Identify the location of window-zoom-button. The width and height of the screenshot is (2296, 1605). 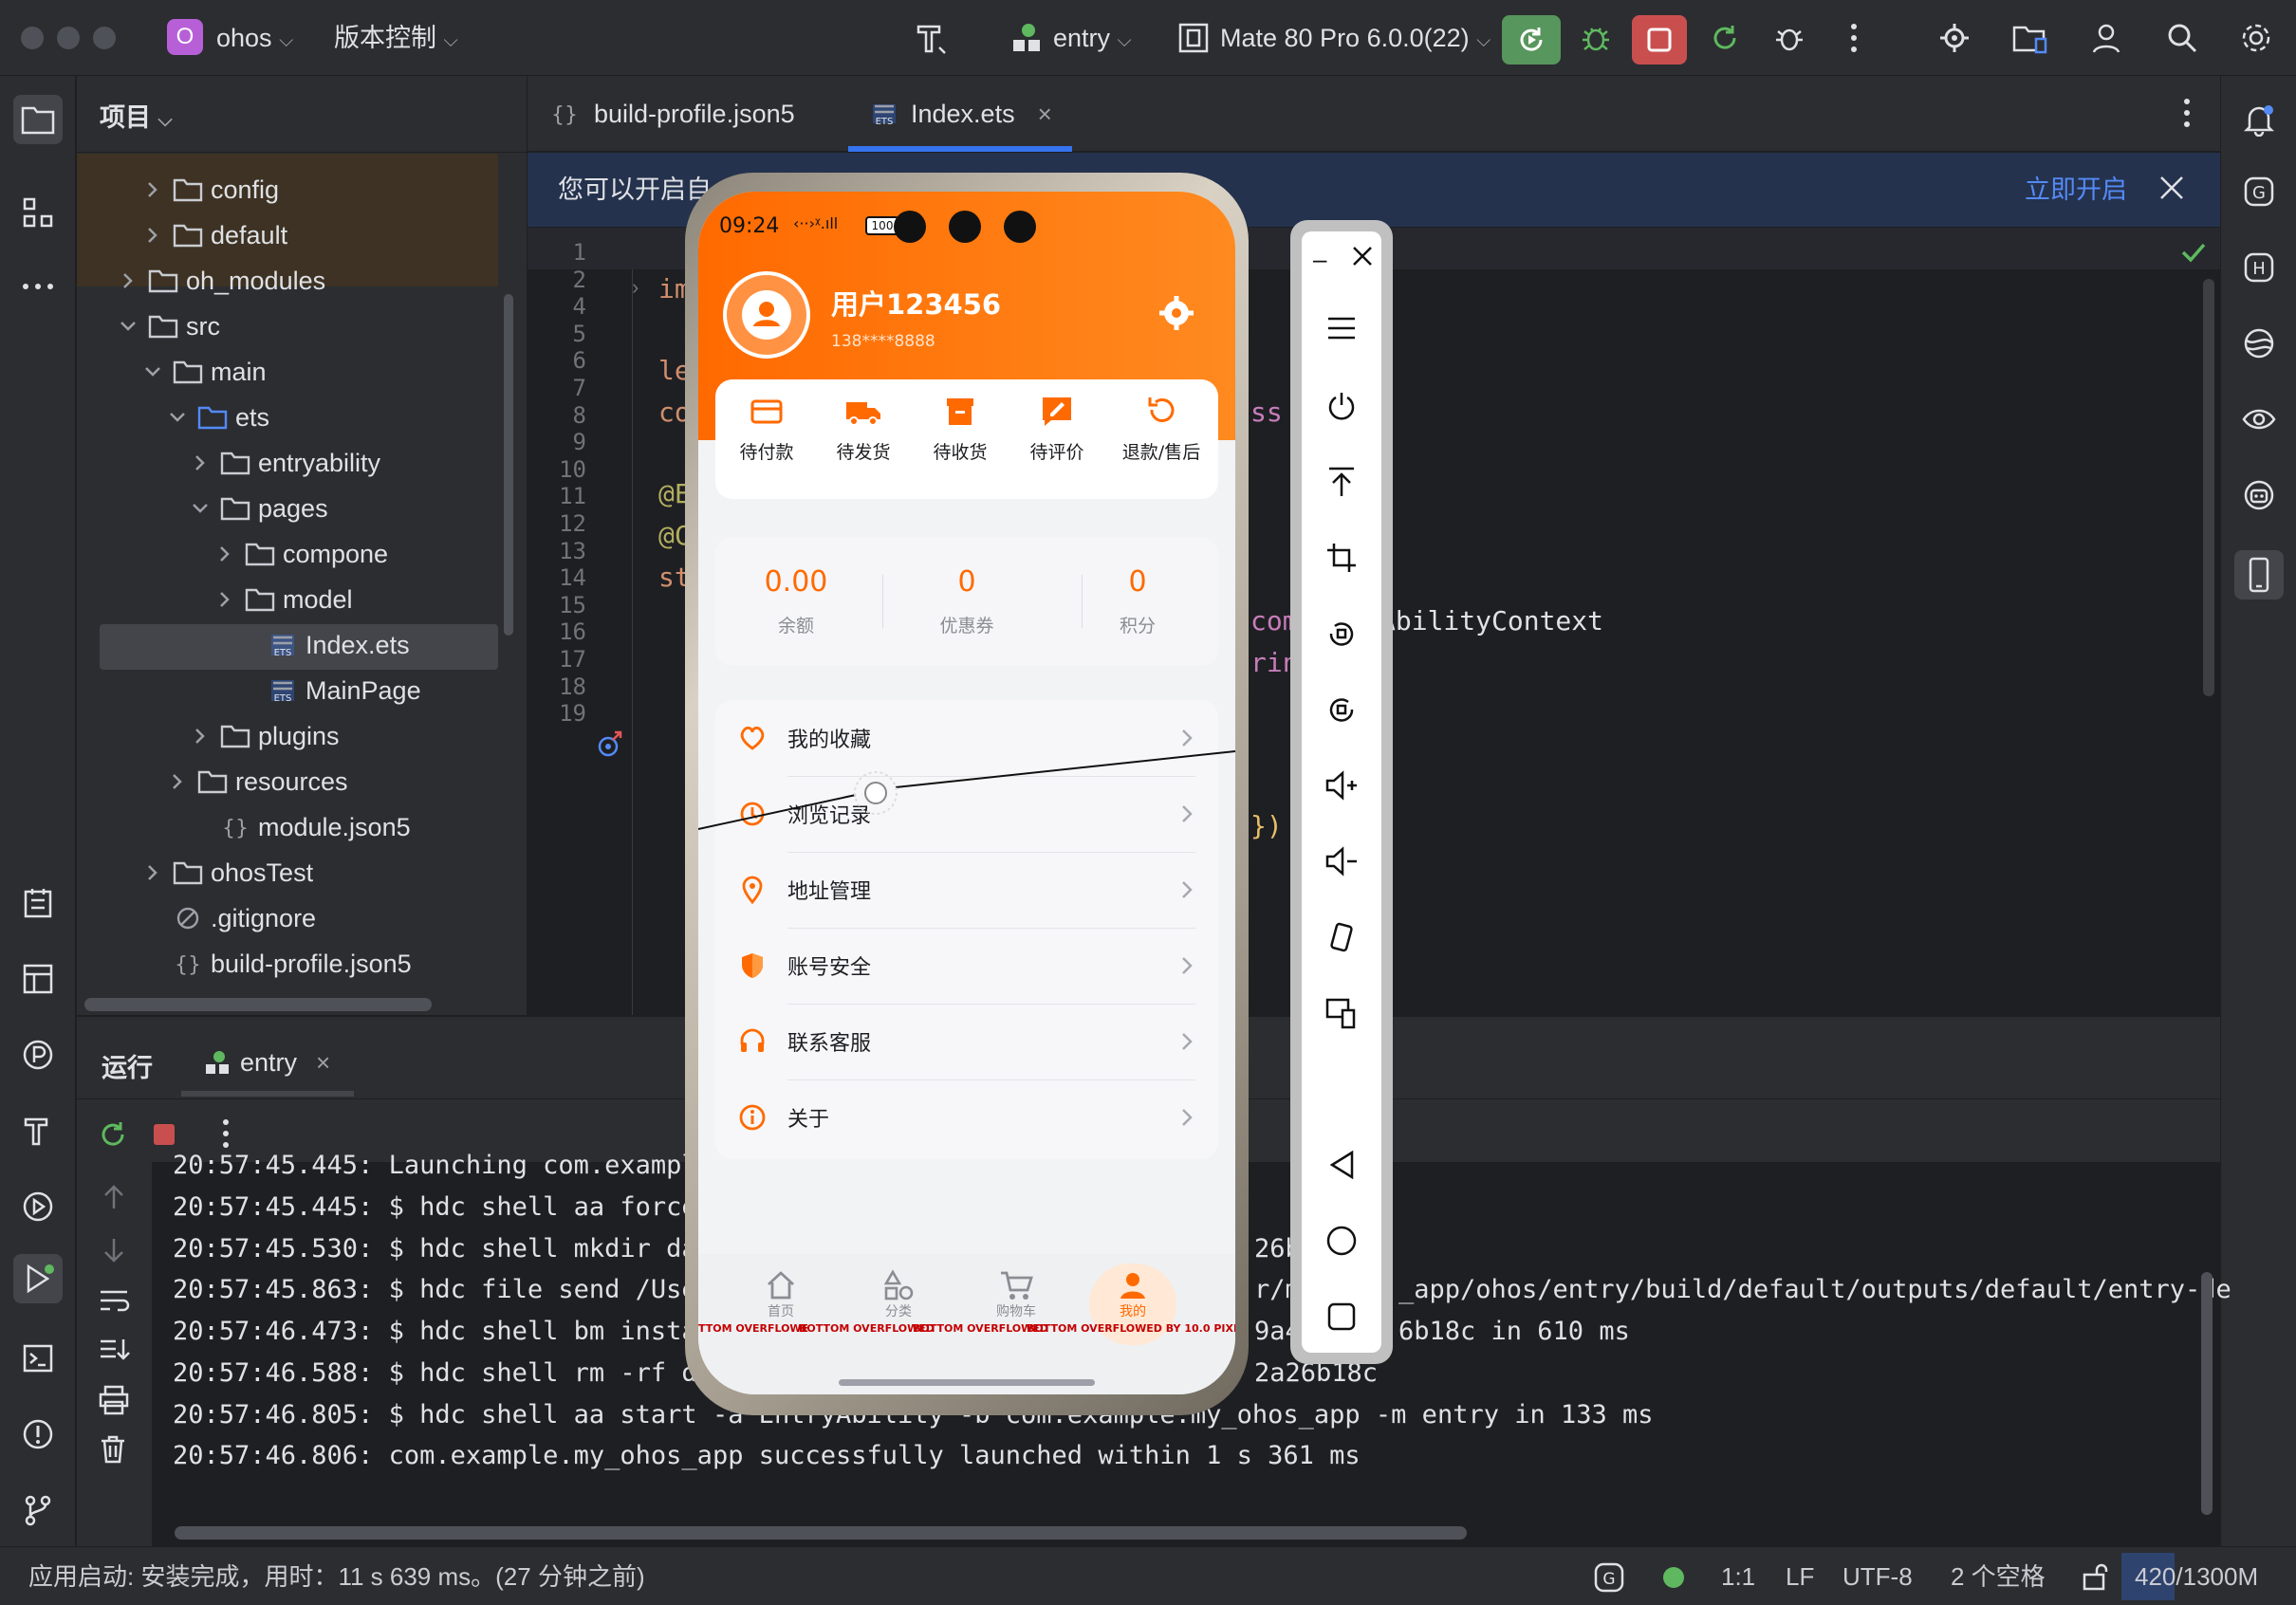
(104, 38).